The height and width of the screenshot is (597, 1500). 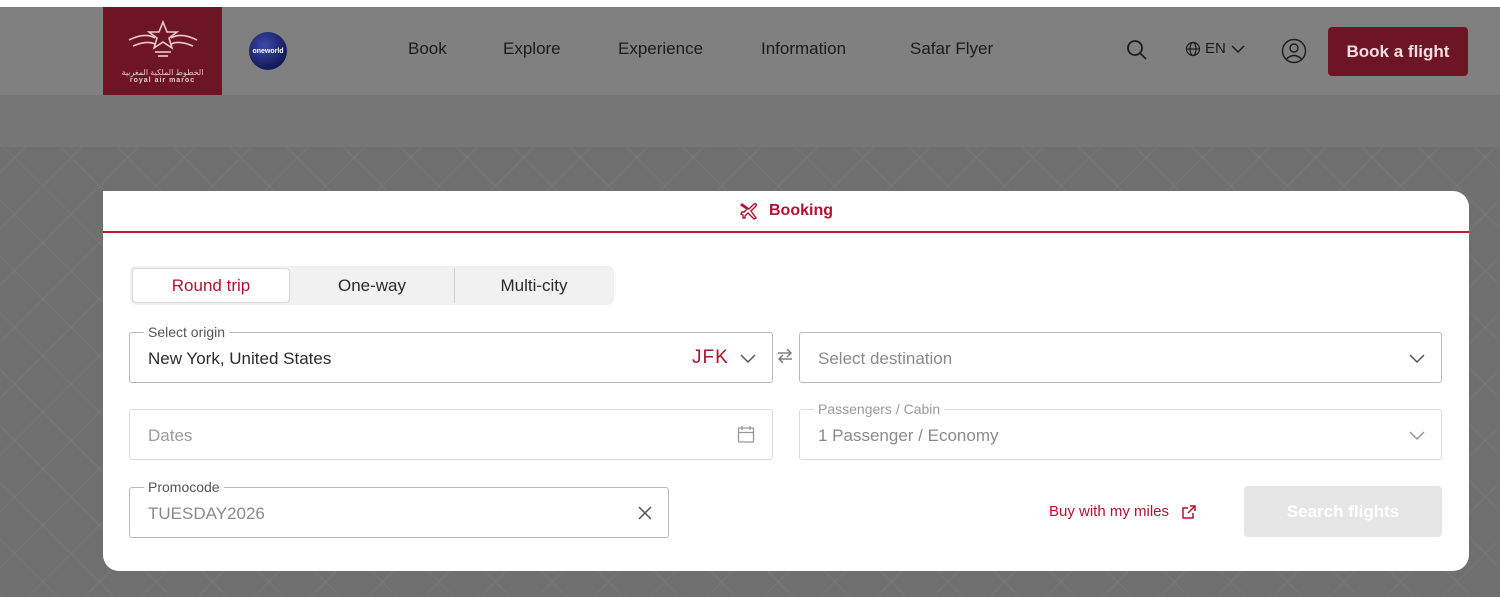 I want to click on promocode-value: TUESDAY2026, so click(x=206, y=513).